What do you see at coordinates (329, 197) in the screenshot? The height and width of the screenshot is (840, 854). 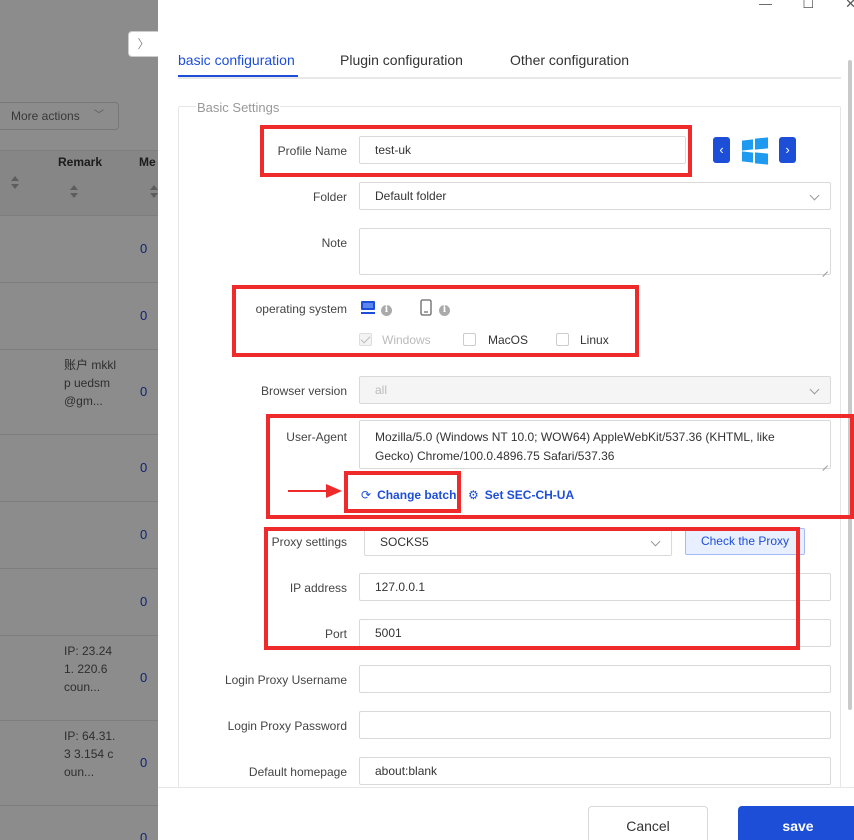 I see `folder-label: Folder` at bounding box center [329, 197].